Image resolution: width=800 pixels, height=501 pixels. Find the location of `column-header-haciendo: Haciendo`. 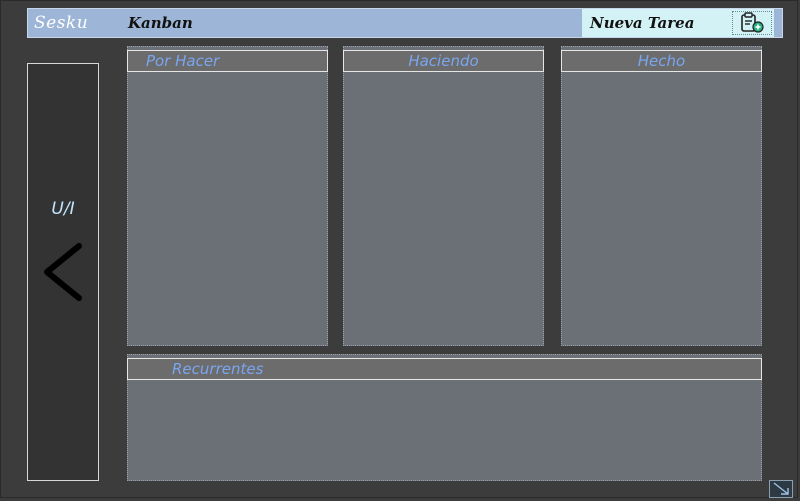

column-header-haciendo: Haciendo is located at coordinates (443, 61).